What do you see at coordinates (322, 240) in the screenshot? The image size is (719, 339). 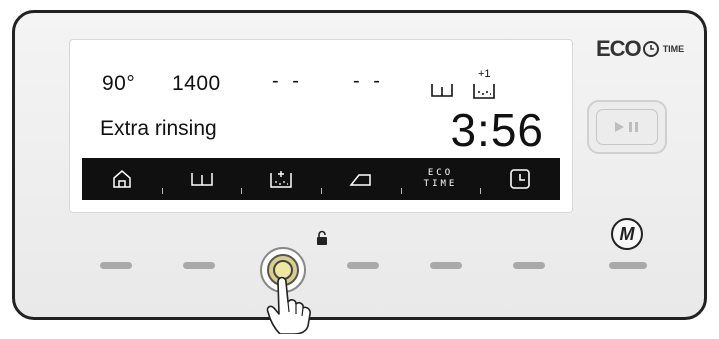 I see `padlock-icon` at bounding box center [322, 240].